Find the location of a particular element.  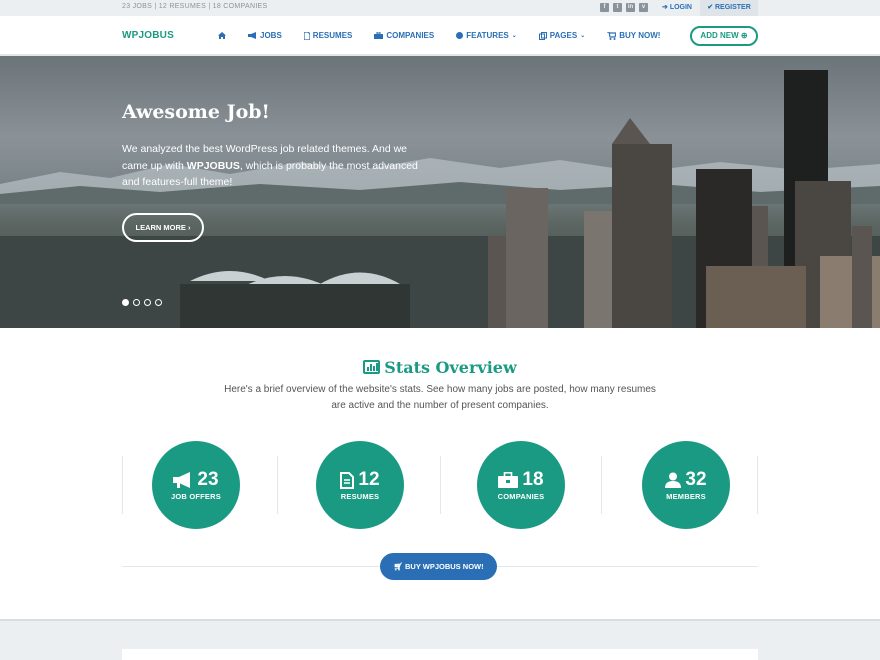

hero-desc-brand: WPJOBUS is located at coordinates (213, 165).